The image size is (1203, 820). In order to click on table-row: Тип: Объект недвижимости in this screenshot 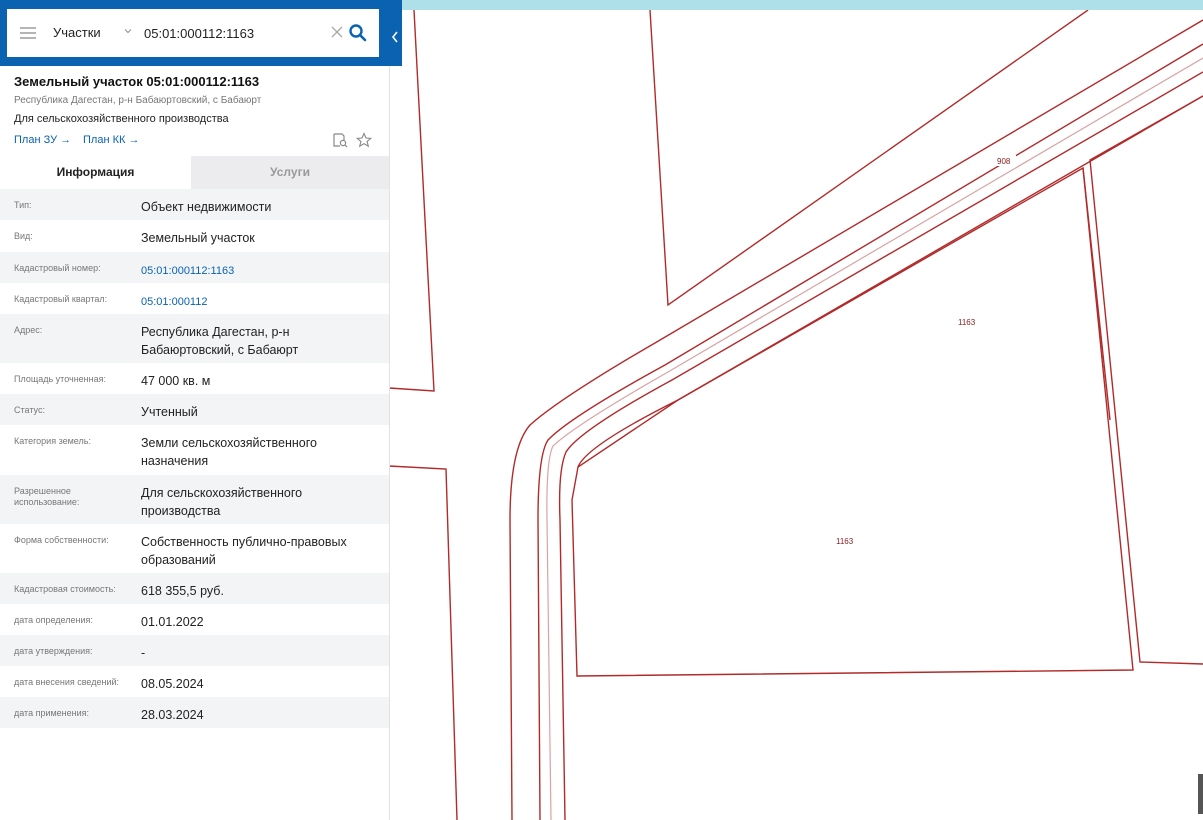, I will do `click(194, 204)`.